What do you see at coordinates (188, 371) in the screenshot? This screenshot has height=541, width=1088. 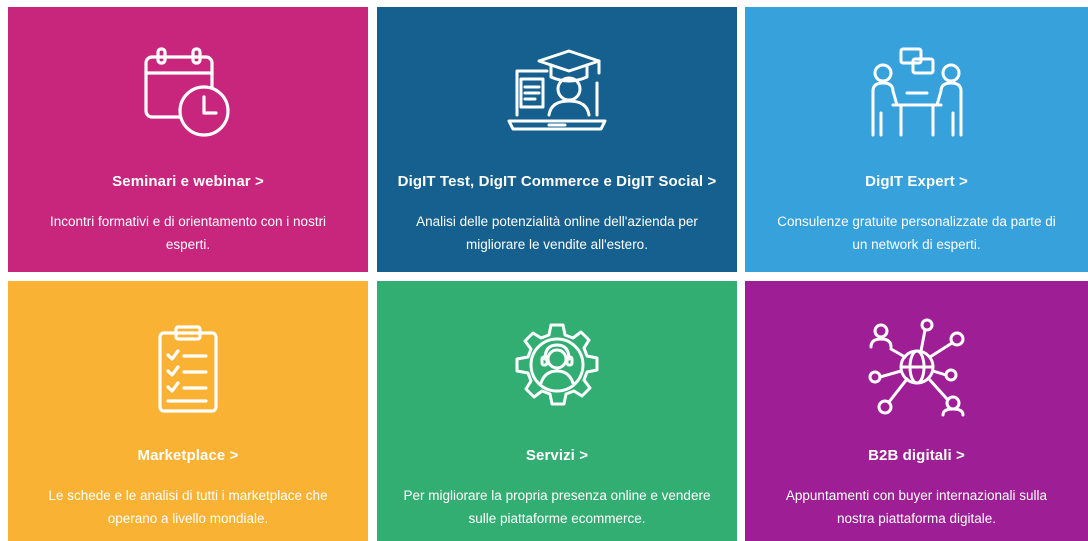 I see `clipboard-checklist-icon` at bounding box center [188, 371].